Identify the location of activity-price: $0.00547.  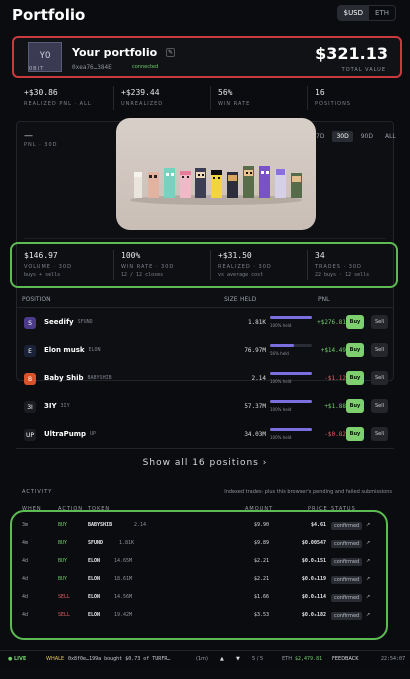
(313, 543).